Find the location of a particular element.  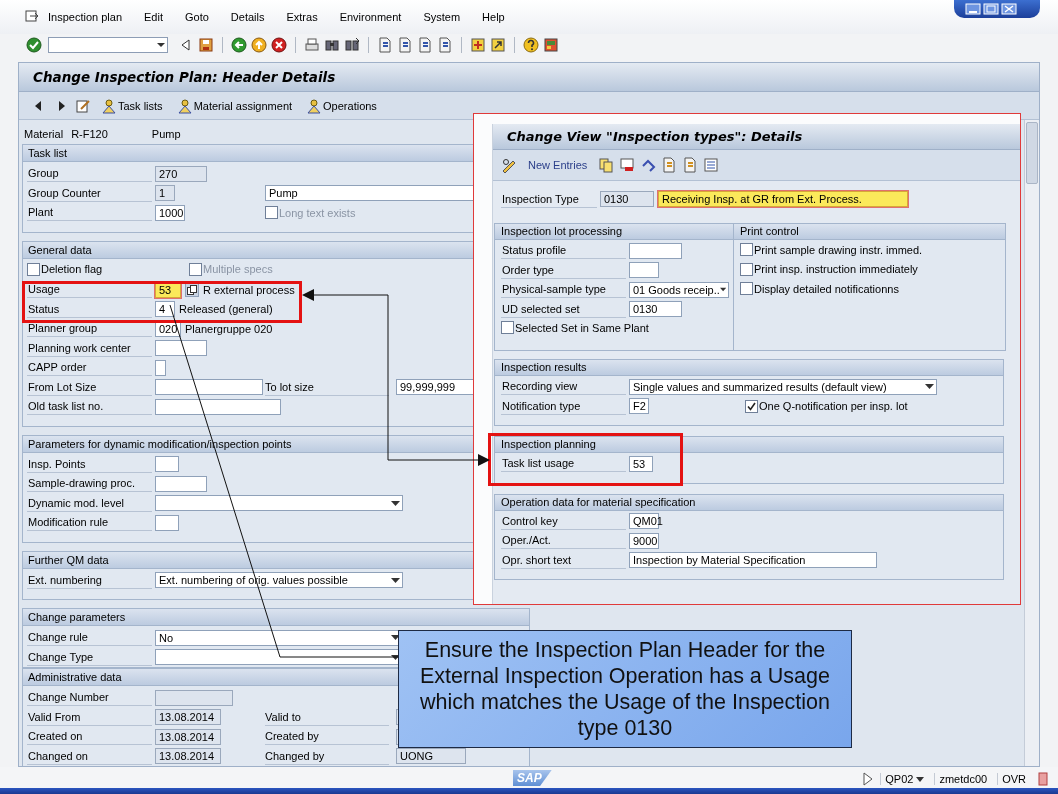

input-field: 53 is located at coordinates (641, 463).